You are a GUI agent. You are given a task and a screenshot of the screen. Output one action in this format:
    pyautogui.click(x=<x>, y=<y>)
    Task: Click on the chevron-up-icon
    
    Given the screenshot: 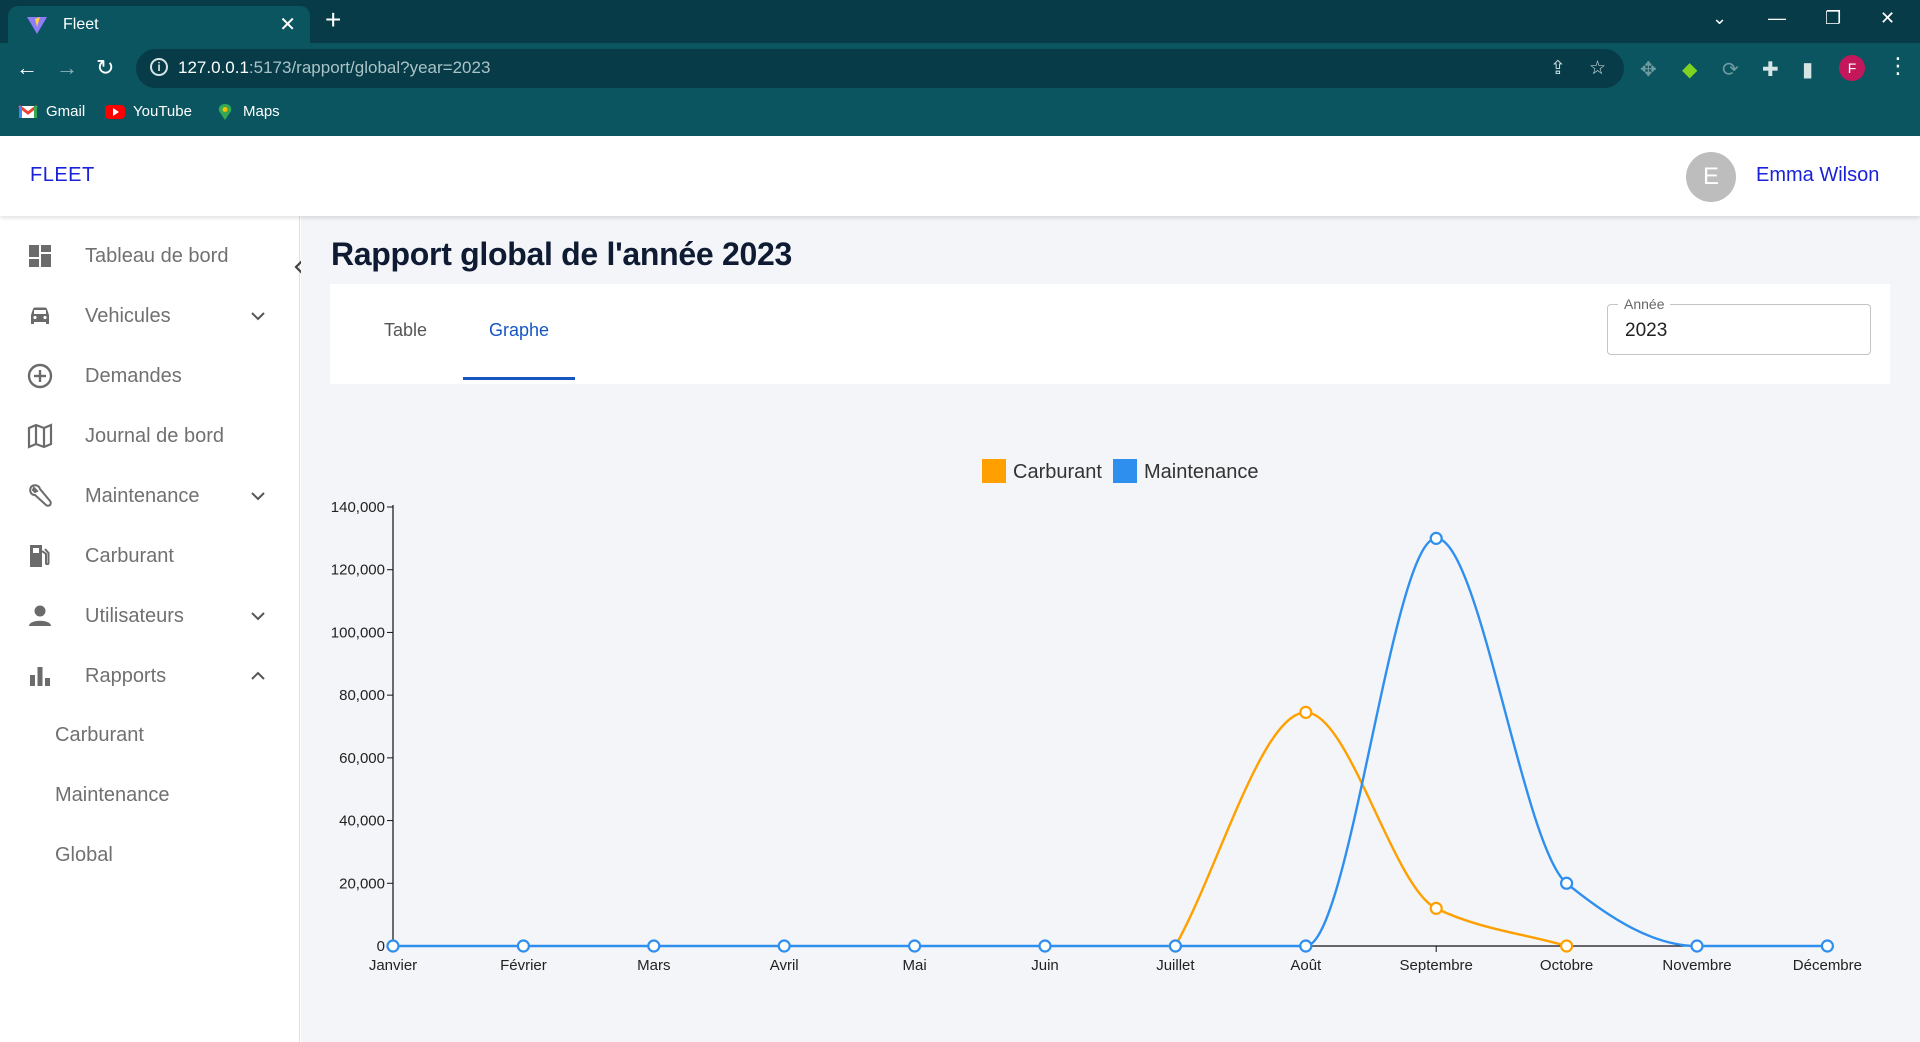 What is the action you would take?
    pyautogui.click(x=258, y=675)
    